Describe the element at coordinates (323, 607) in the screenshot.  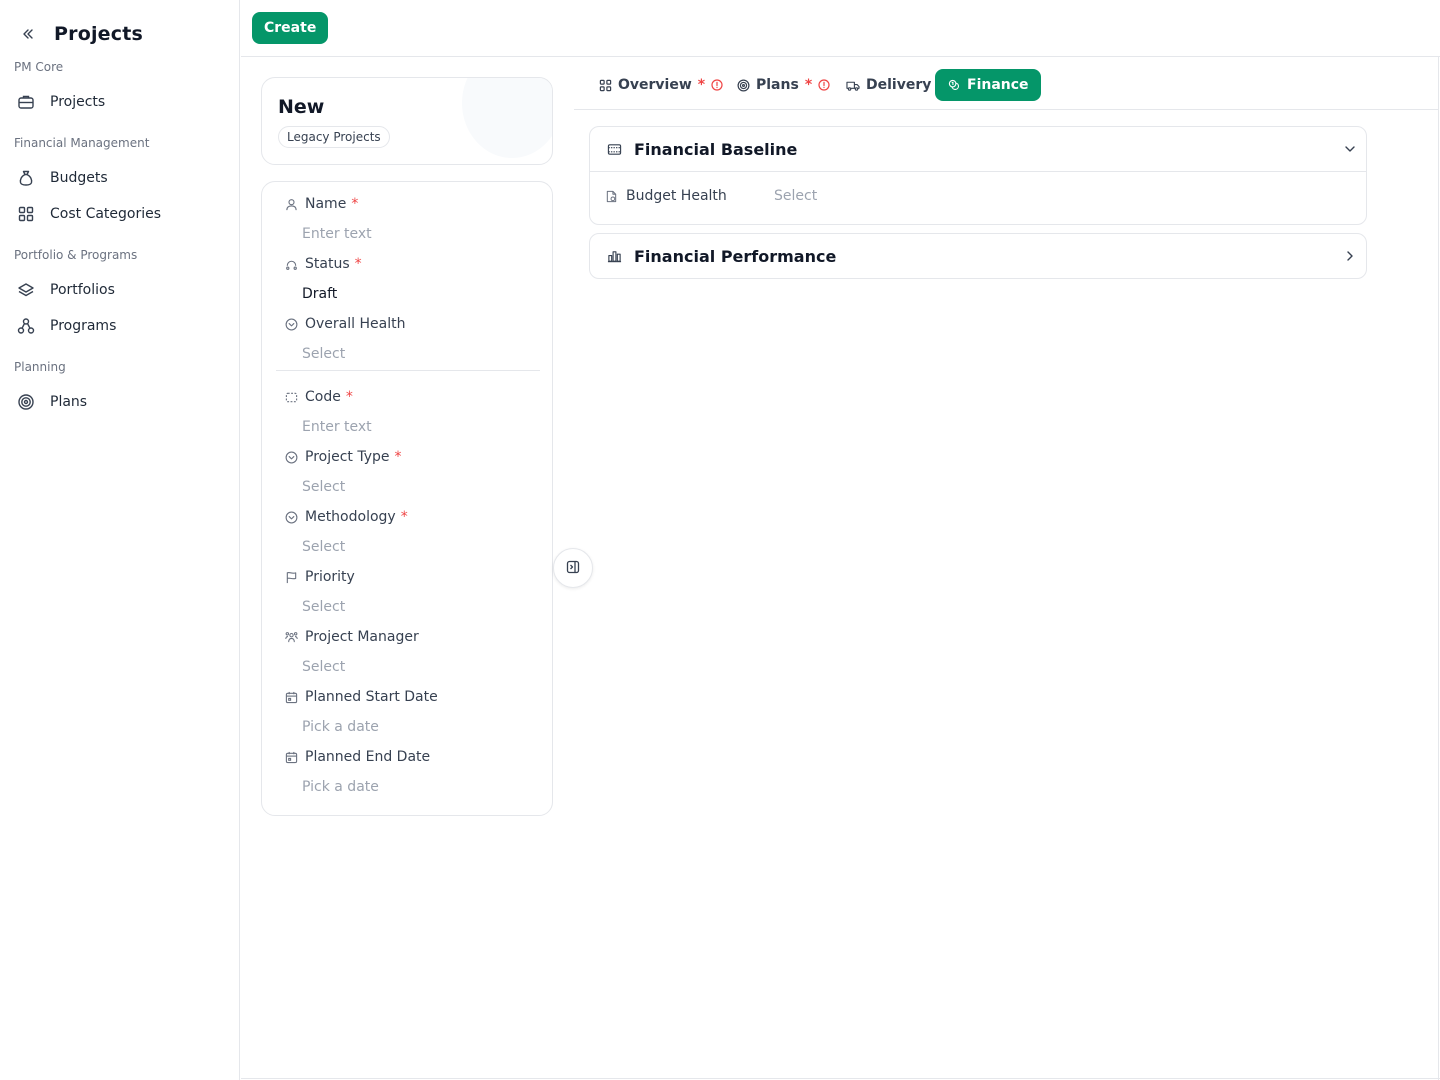
I see `priority-select: Select` at that location.